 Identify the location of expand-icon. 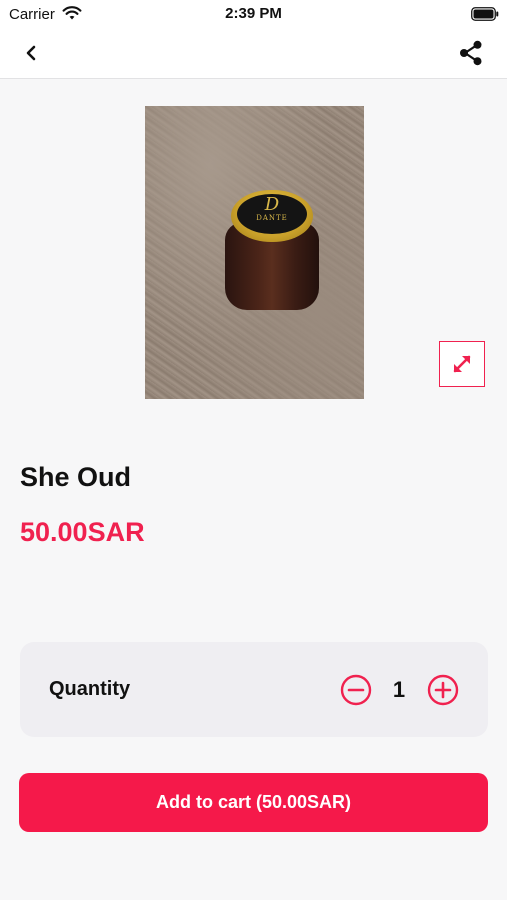
(462, 364).